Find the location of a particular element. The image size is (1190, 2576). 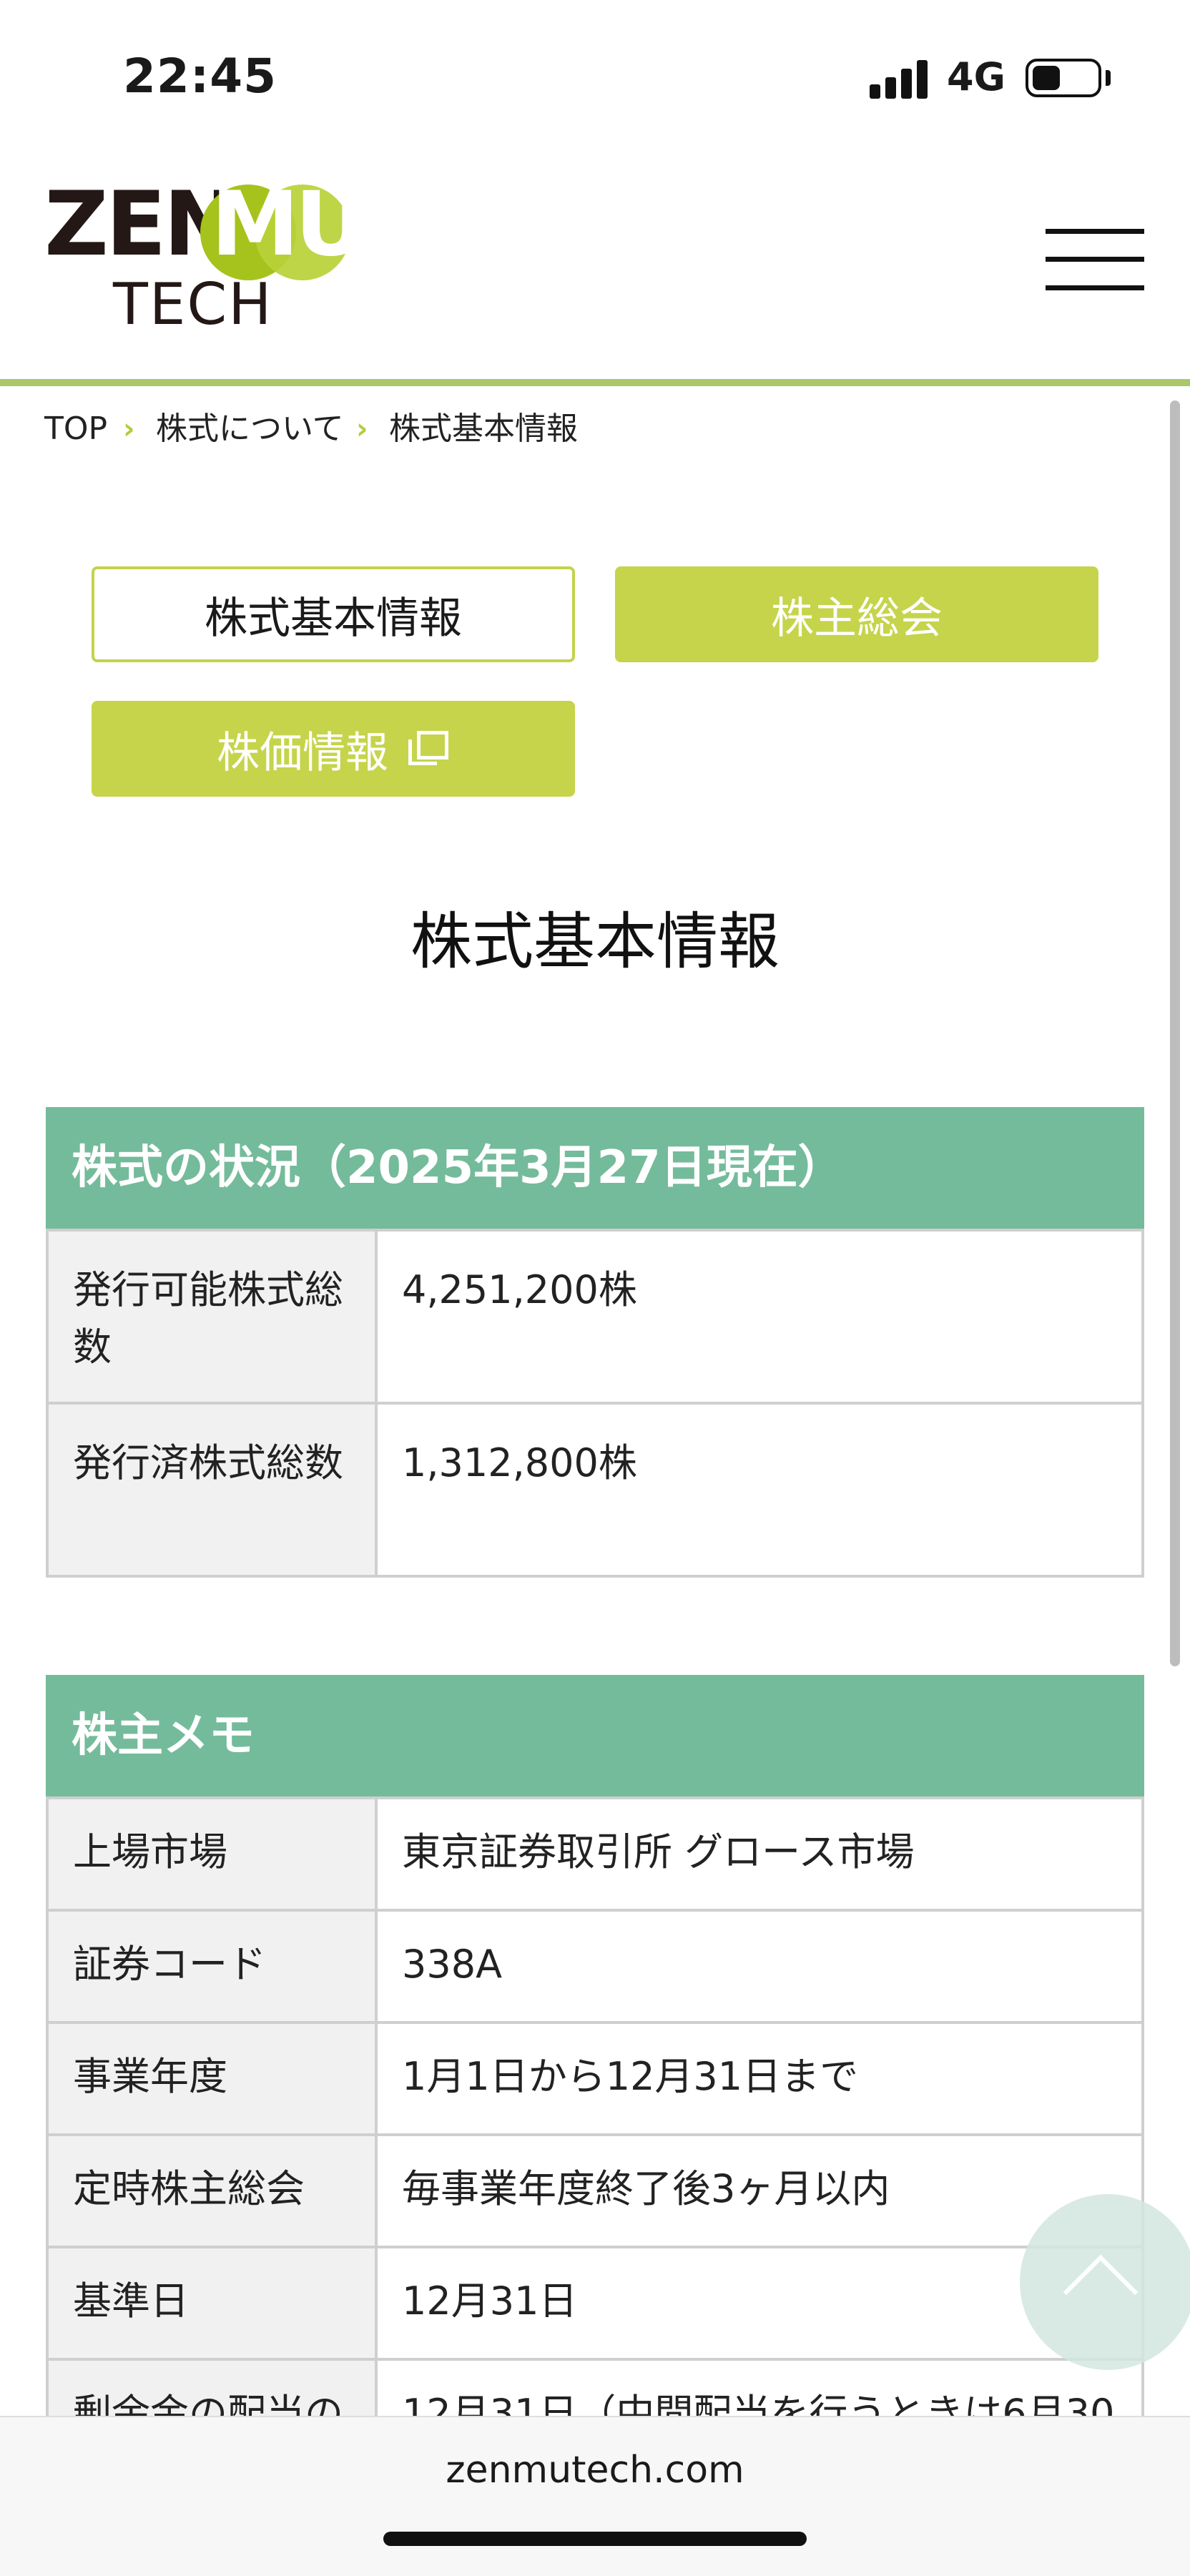

basic-info-label: 株式基本情報 is located at coordinates (333, 618).